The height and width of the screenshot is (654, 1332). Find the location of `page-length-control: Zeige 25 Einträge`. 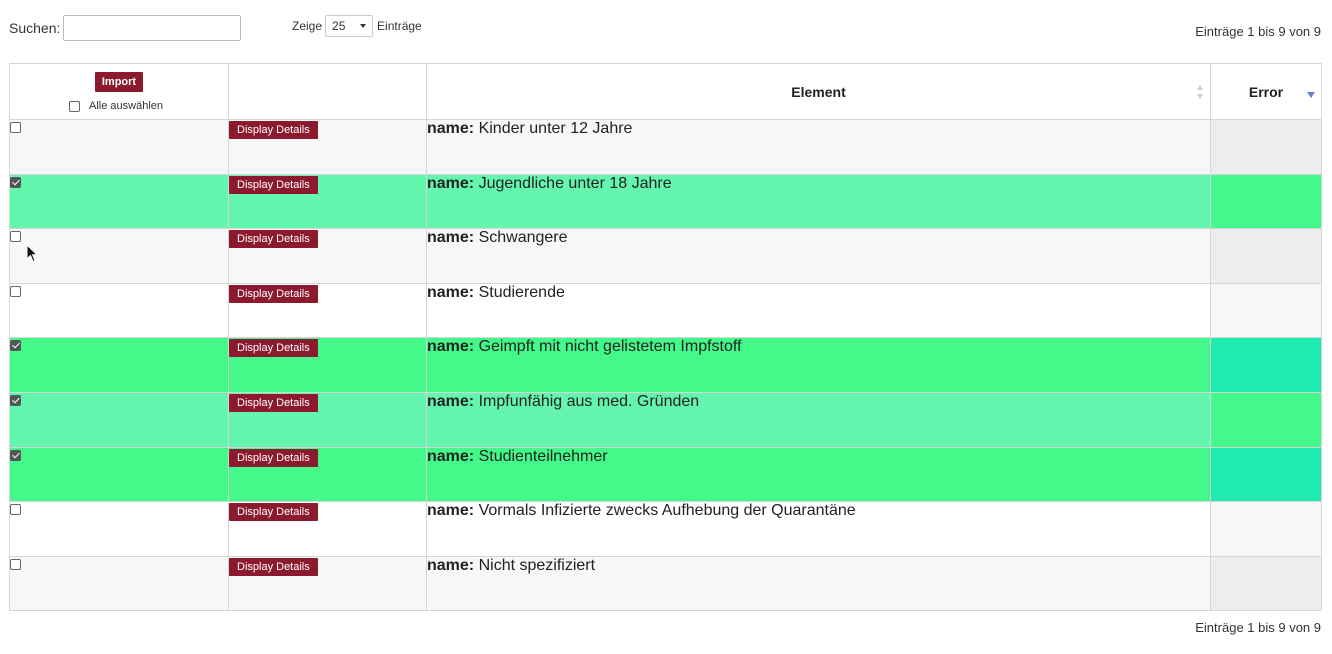

page-length-control: Zeige 25 Einträge is located at coordinates (357, 26).